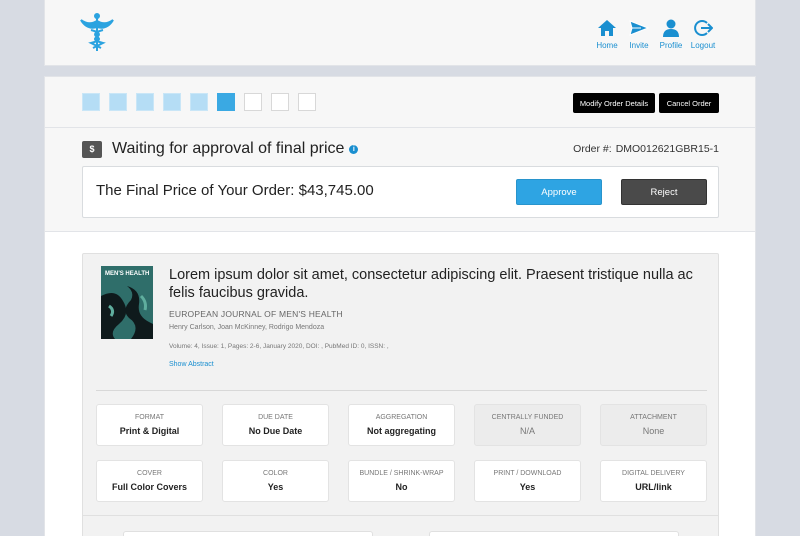 The width and height of the screenshot is (800, 536). I want to click on attribute-key: CENTRALLY FUNDED, so click(527, 417).